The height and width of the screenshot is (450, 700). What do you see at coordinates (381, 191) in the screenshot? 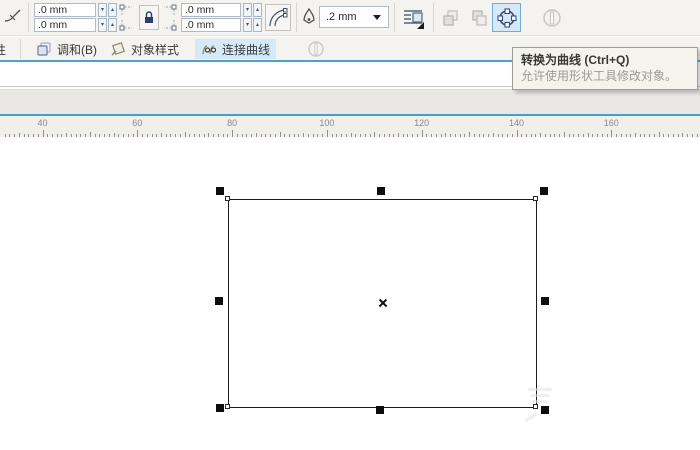
I see `handle-top-middle` at bounding box center [381, 191].